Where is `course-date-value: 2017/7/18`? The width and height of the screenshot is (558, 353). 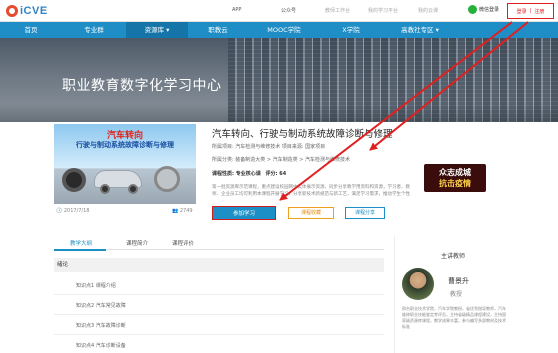 course-date-value: 2017/7/18 is located at coordinates (76, 211).